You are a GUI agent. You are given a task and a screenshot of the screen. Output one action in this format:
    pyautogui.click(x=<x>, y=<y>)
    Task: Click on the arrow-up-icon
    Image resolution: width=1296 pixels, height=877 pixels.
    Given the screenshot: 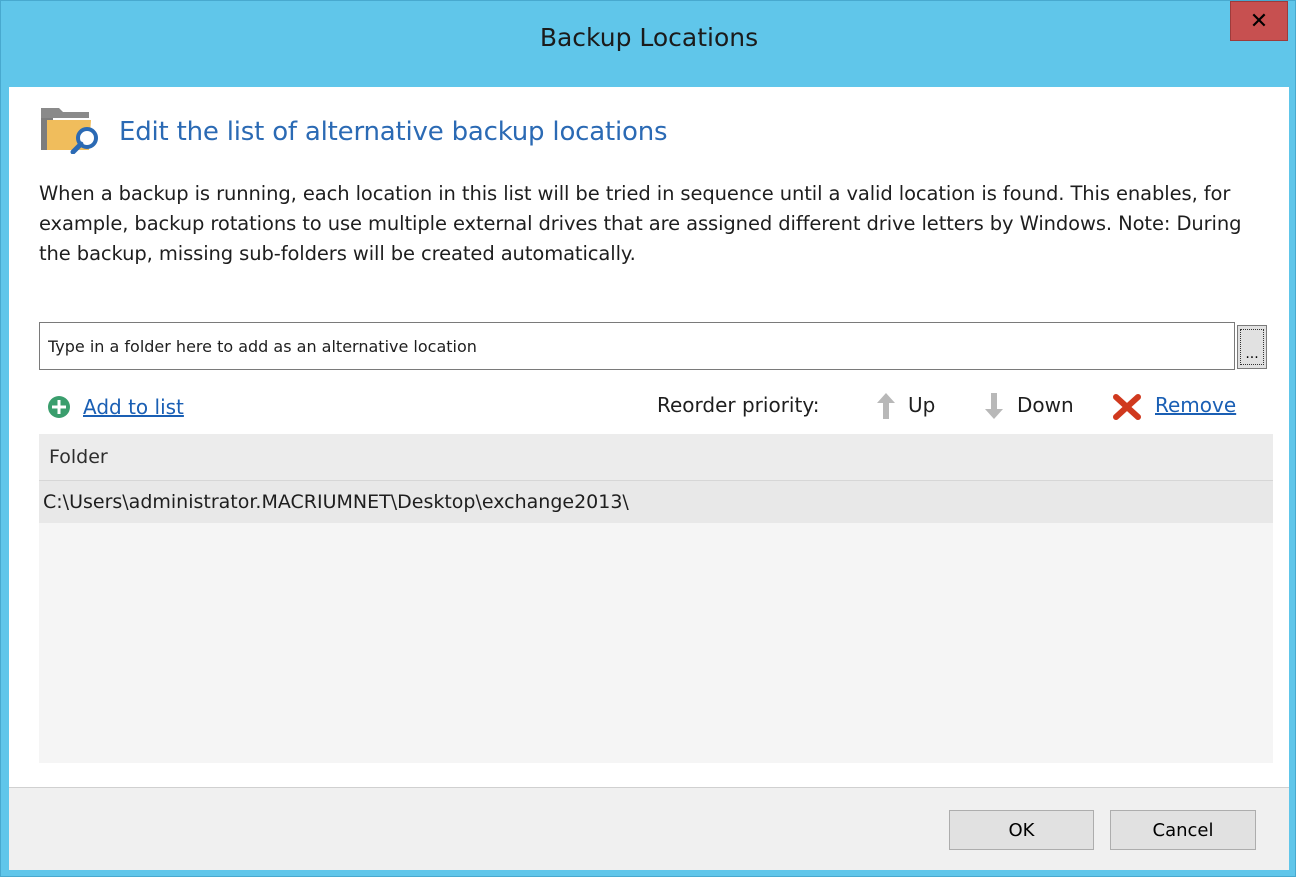 What is the action you would take?
    pyautogui.click(x=886, y=406)
    